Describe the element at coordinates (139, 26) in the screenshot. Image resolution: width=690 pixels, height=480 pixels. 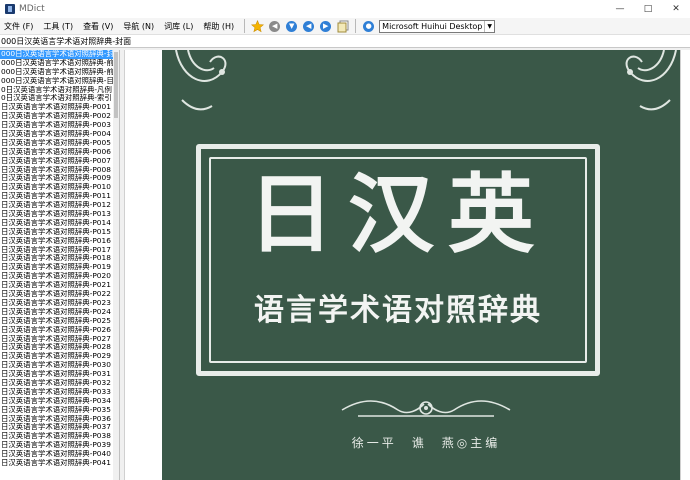
I see `menu-navigate: 导航 (N)` at that location.